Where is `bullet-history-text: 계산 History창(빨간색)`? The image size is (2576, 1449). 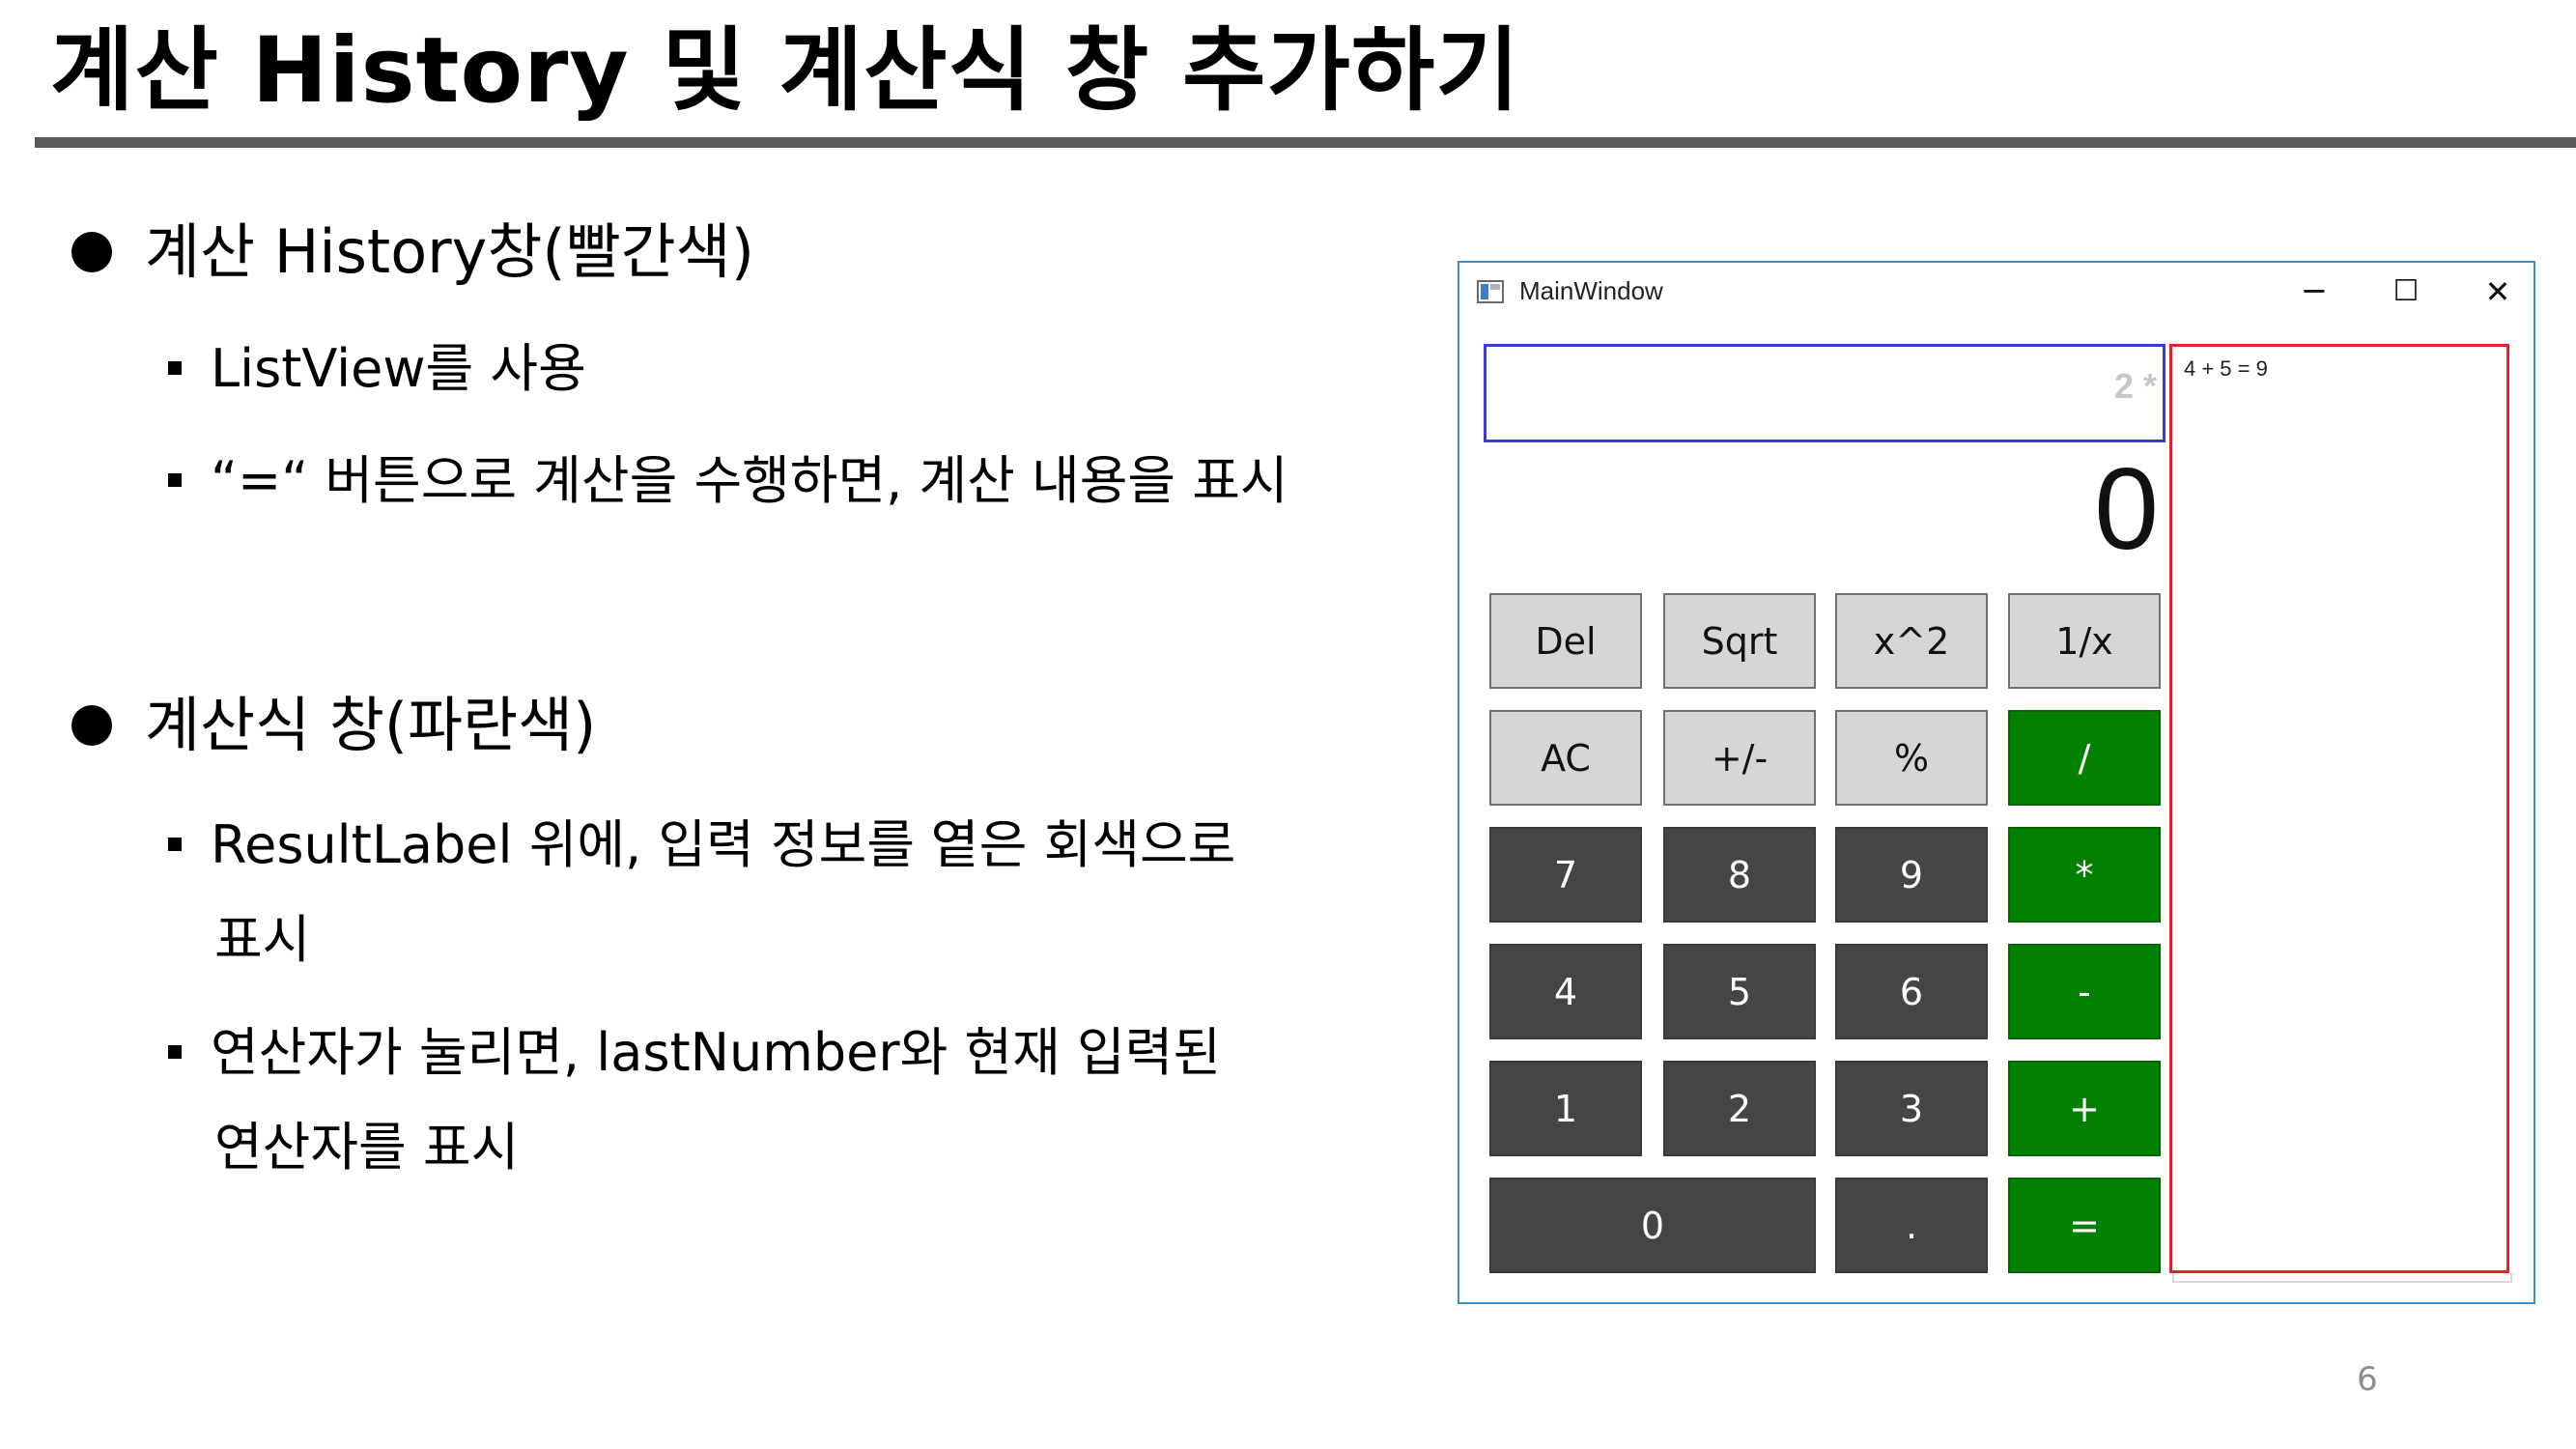
bullet-history-text: 계산 History창(빨간색) is located at coordinates (449, 252).